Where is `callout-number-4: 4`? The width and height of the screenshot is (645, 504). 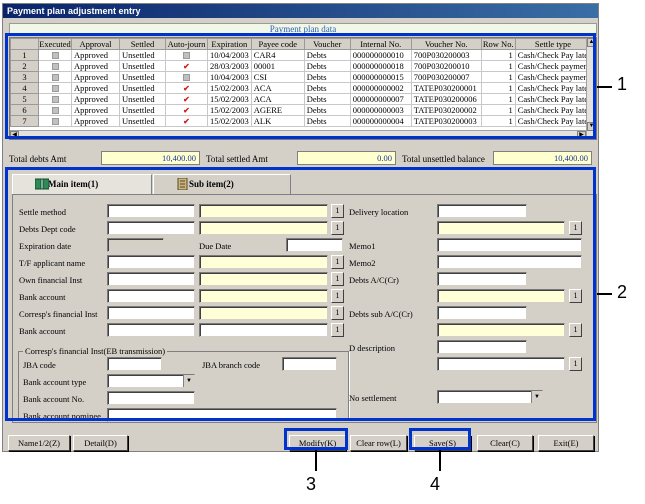
callout-number-4: 4 is located at coordinates (435, 484).